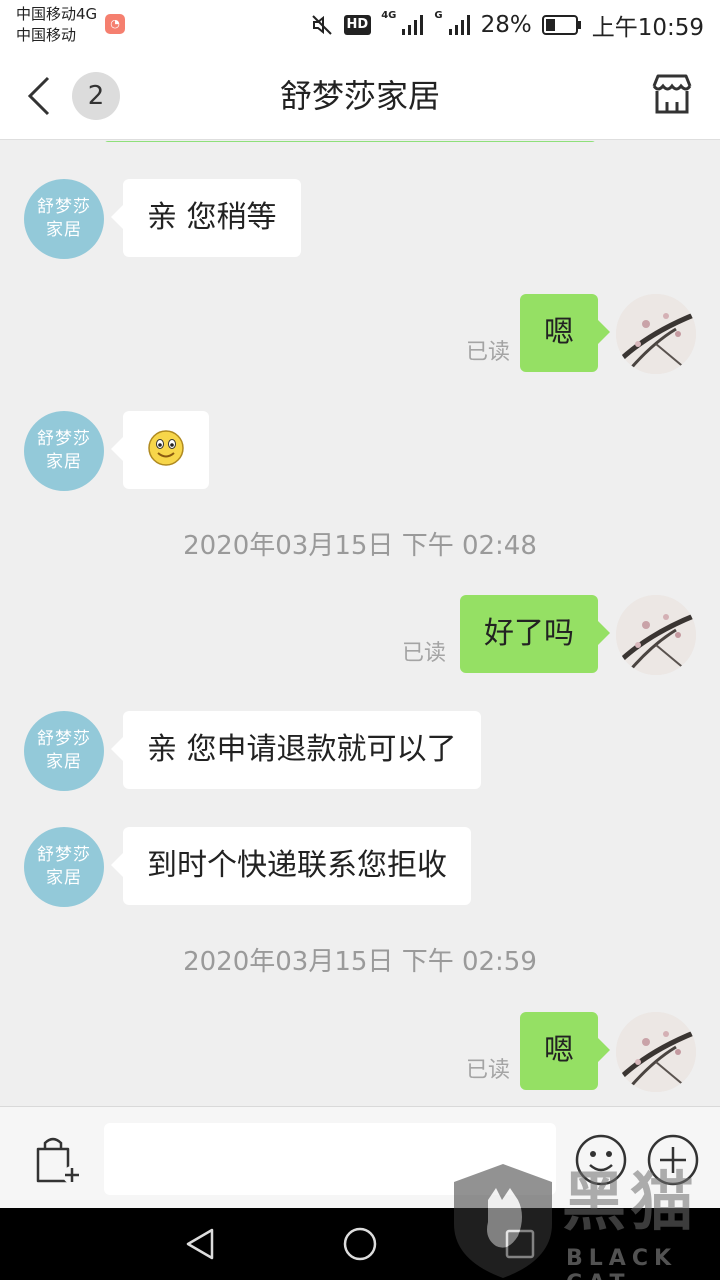 The image size is (720, 1280). Describe the element at coordinates (296, 750) in the screenshot. I see `message-bubble: 亲 您申请退款就可以了` at that location.